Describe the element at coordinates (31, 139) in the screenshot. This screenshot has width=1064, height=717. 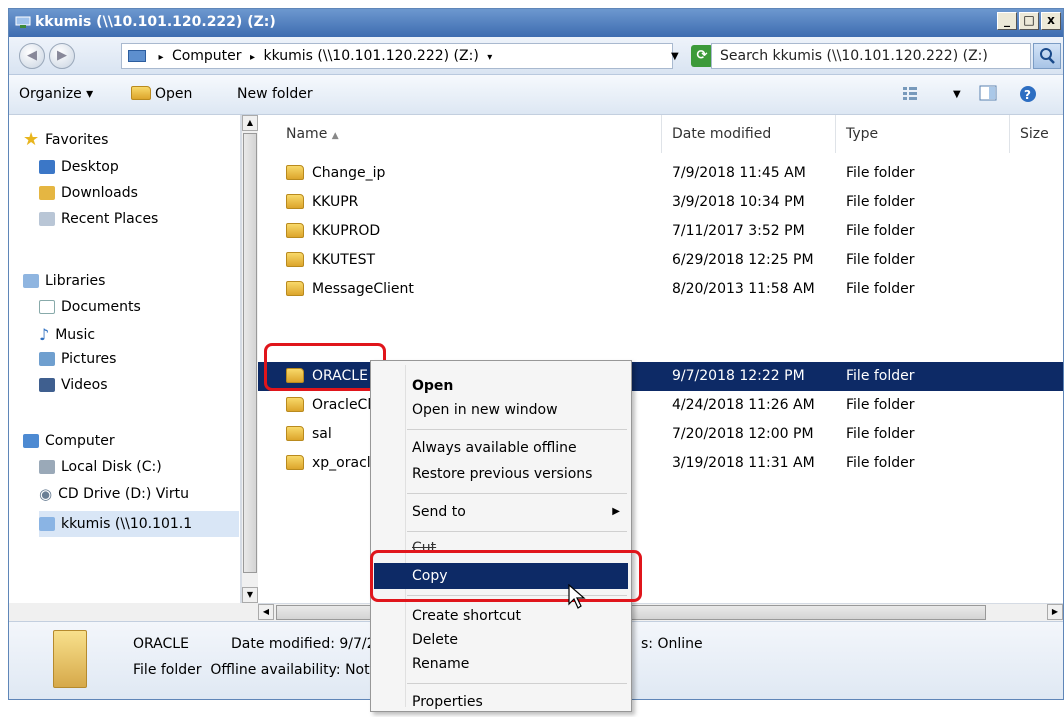
I see `star-icon: ★` at that location.